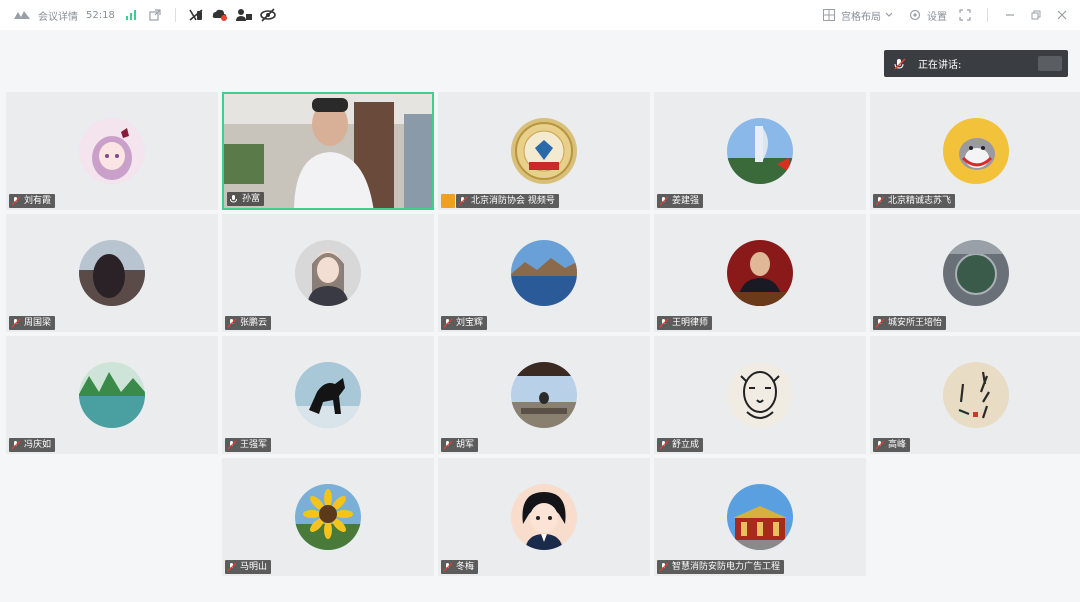 The width and height of the screenshot is (1080, 602). I want to click on meeting-details-link: 会议详情, so click(58, 15).